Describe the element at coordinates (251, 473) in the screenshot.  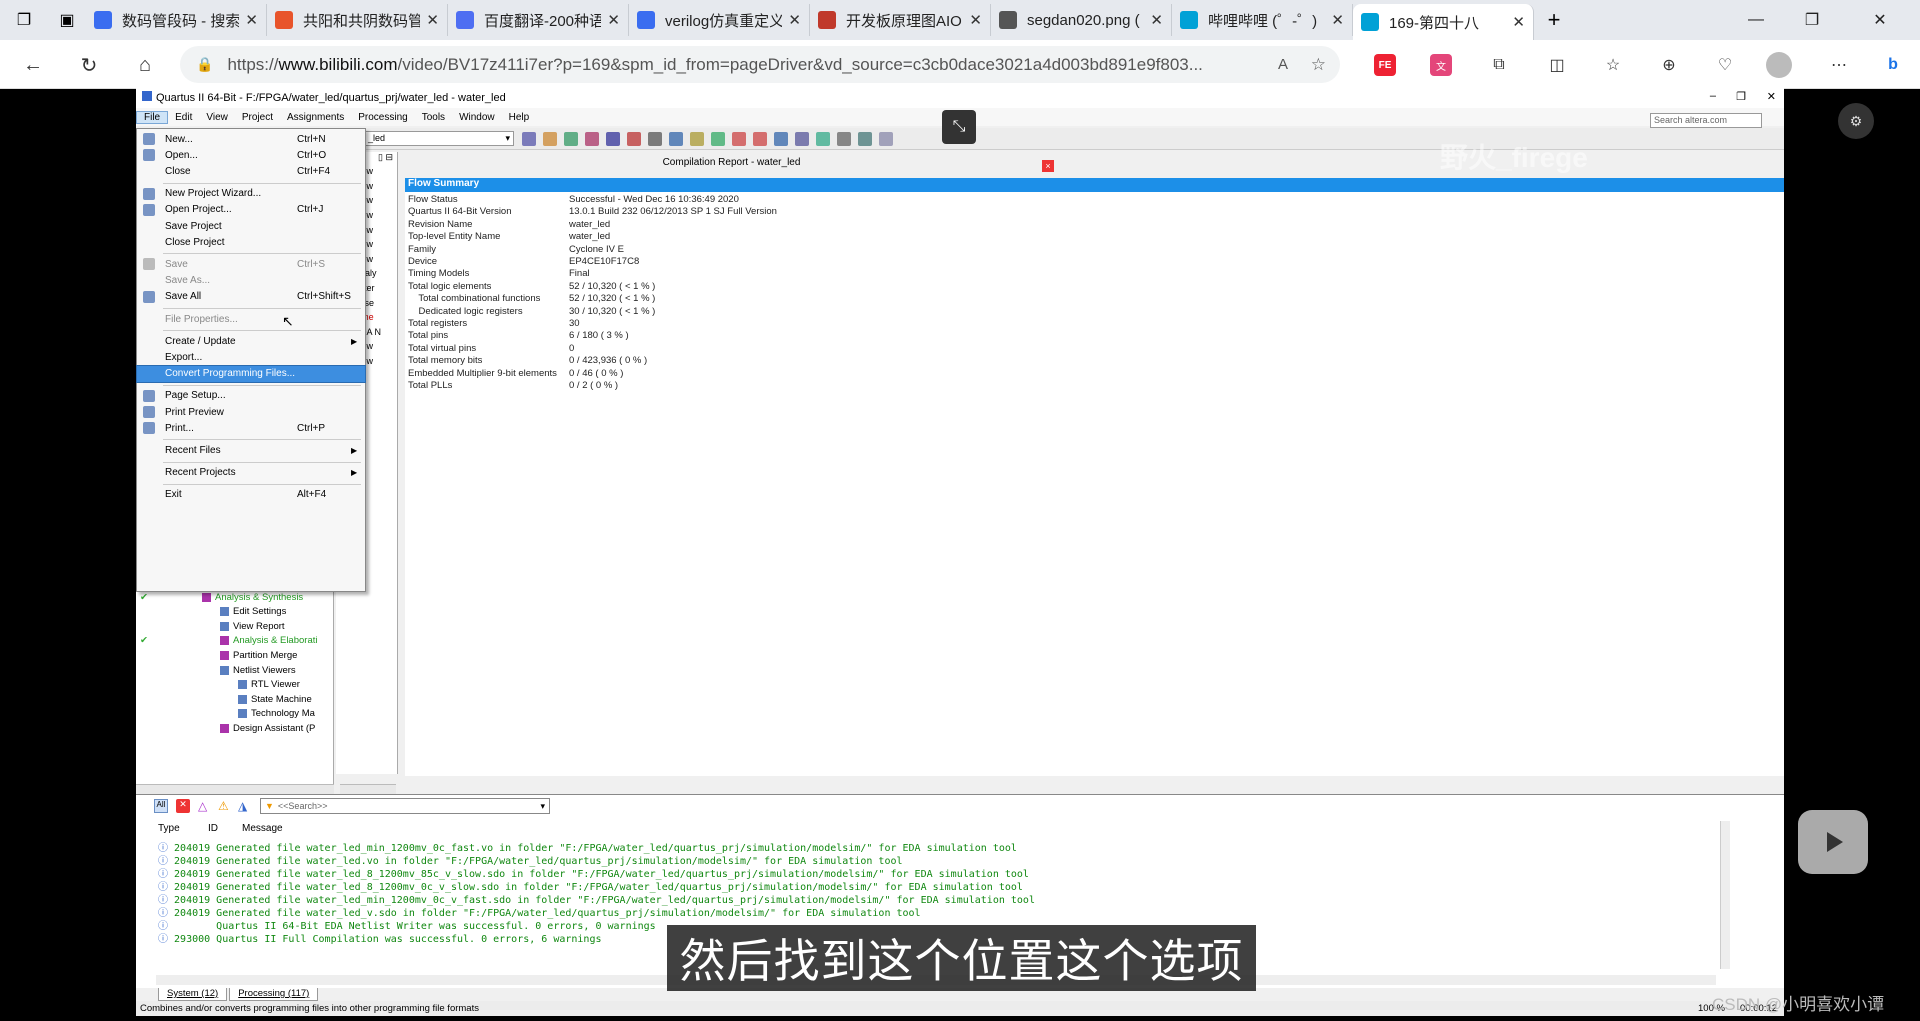
I see `file-menu-item: Recent Projects ▶` at that location.